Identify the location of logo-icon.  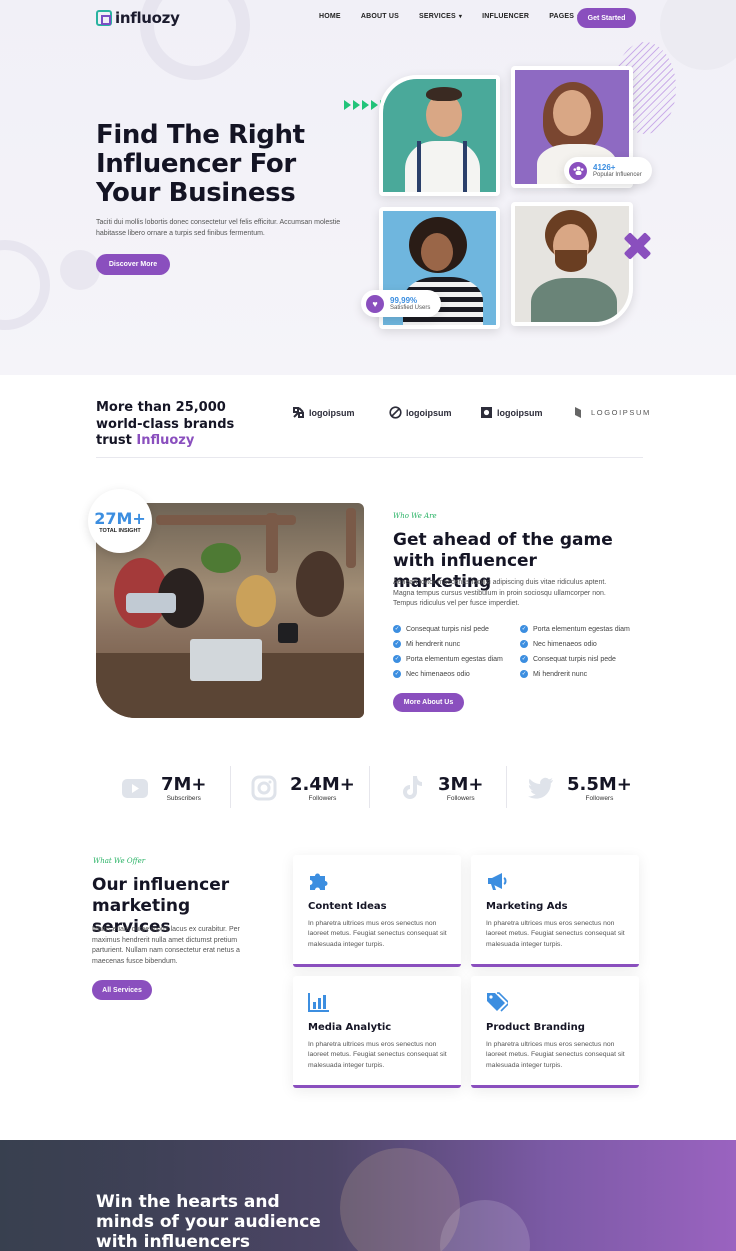
(104, 18).